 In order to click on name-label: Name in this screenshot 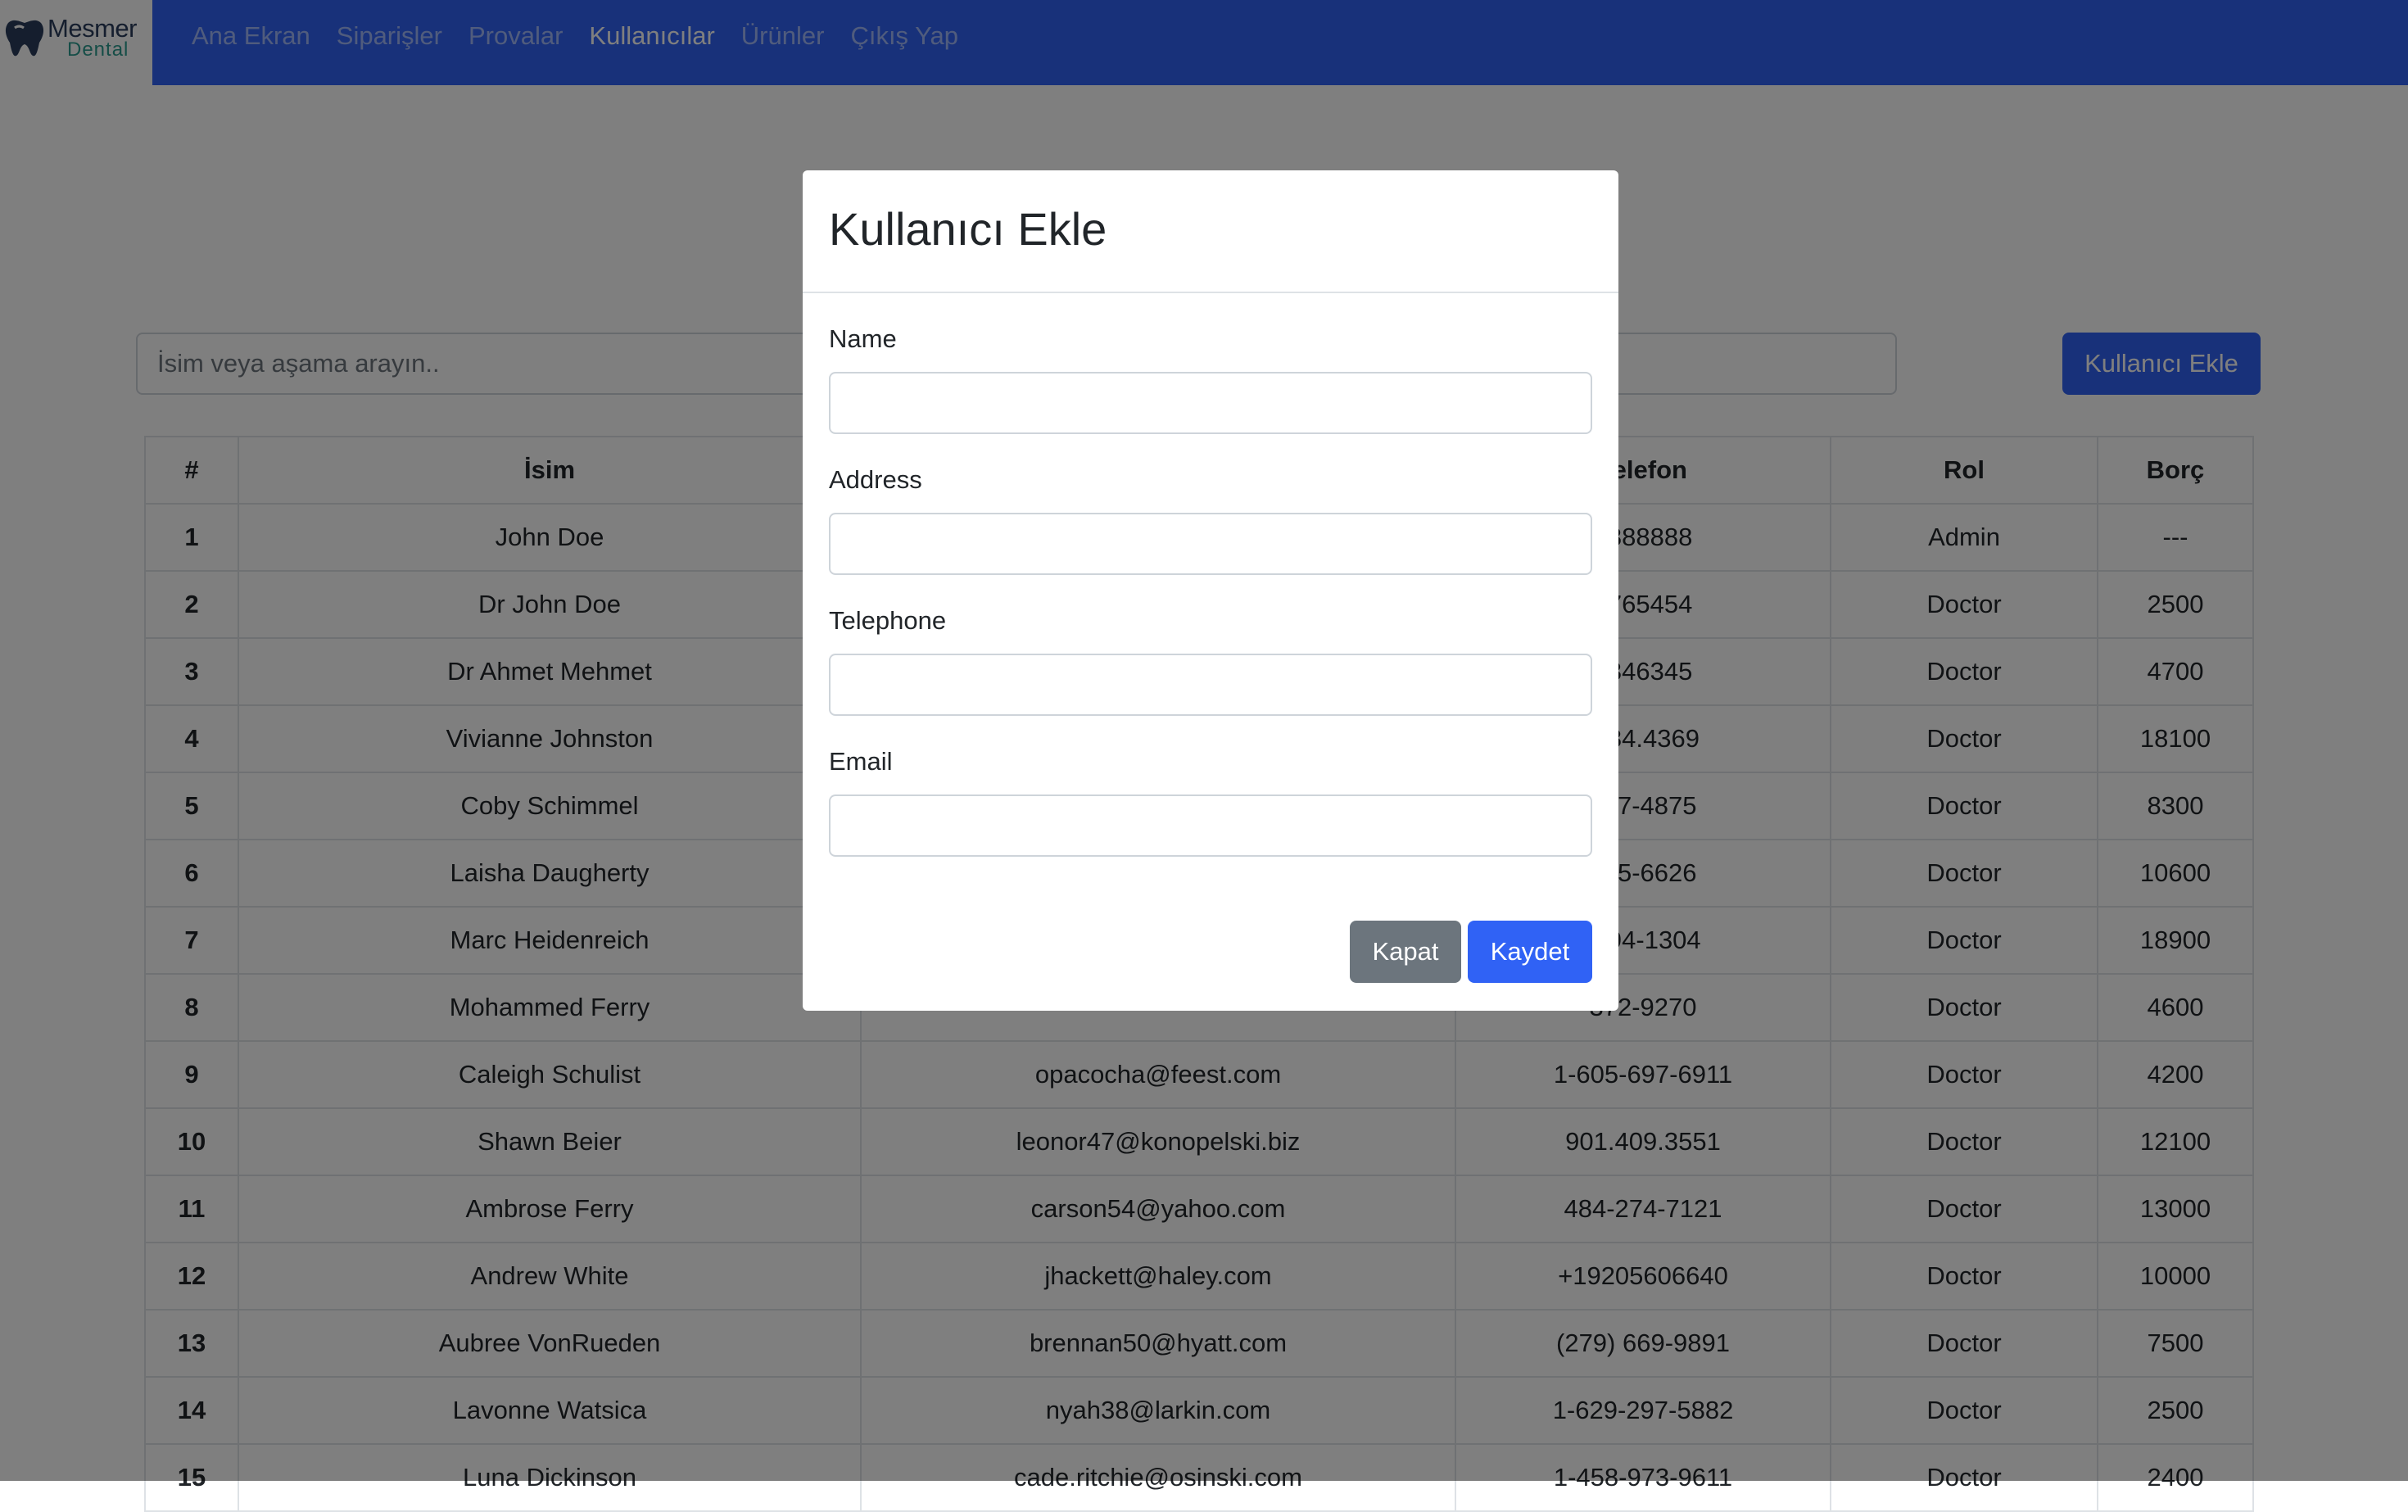, I will do `click(863, 338)`.